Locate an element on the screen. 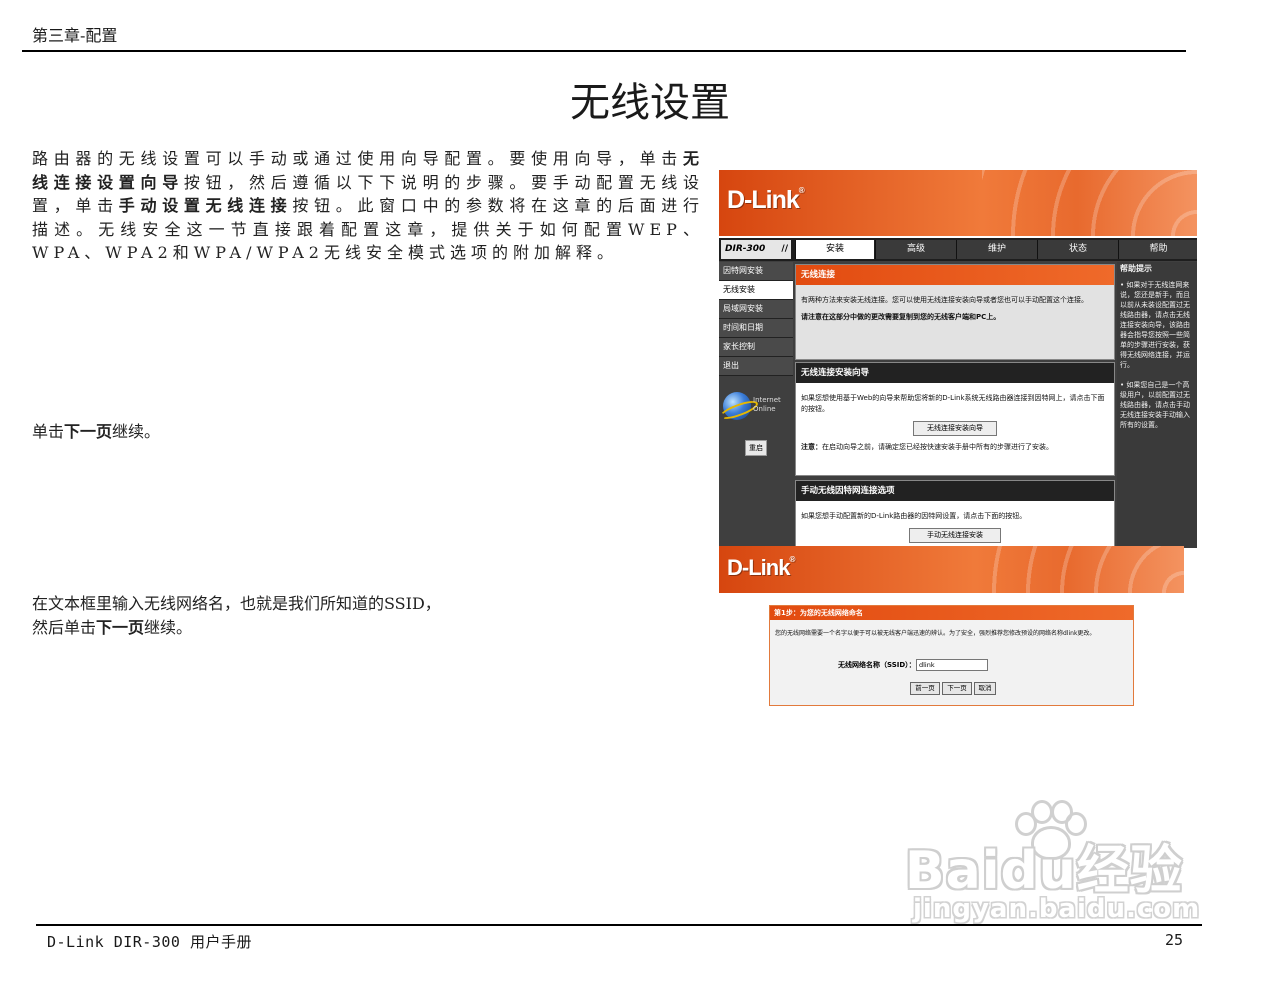 The image size is (1280, 989). side-item-logout: 退出 is located at coordinates (756, 366).